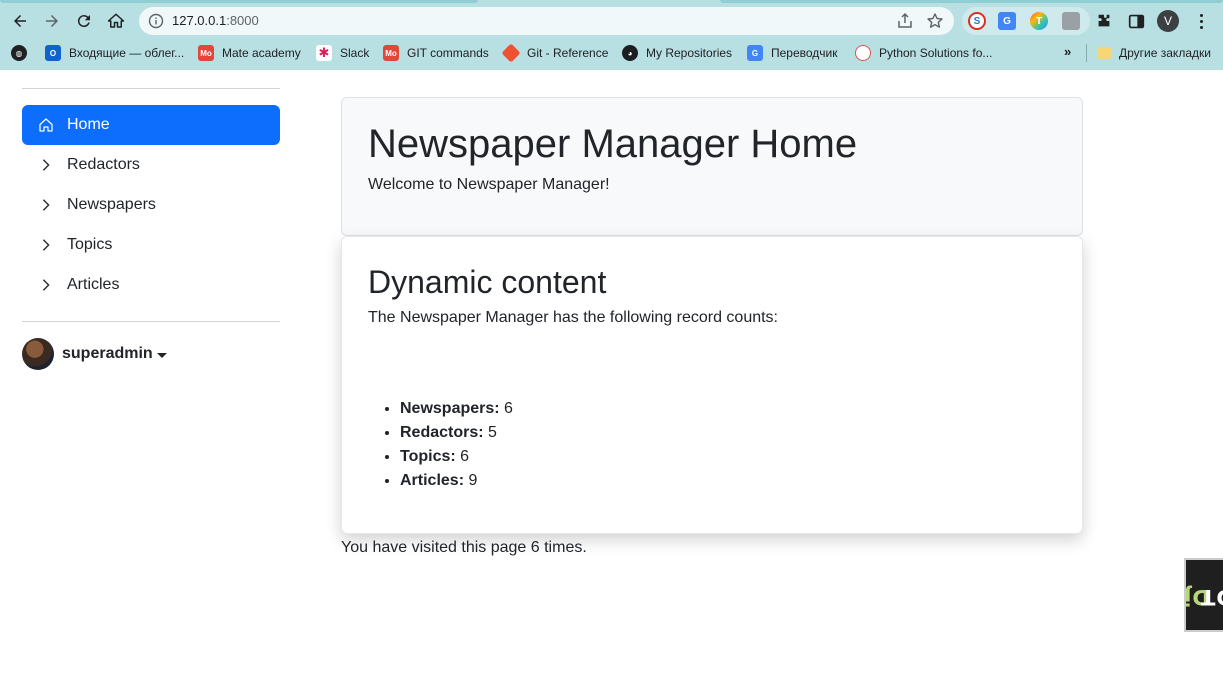 The width and height of the screenshot is (1223, 697). I want to click on house-icon, so click(116, 20).